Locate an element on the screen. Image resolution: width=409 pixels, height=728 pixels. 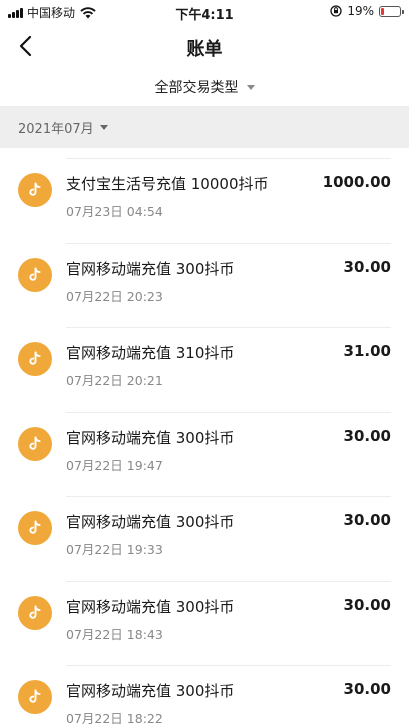
transaction-row: 官网移动端充值 300抖币 07月22日 18:22 30.00 is located at coordinates (204, 697).